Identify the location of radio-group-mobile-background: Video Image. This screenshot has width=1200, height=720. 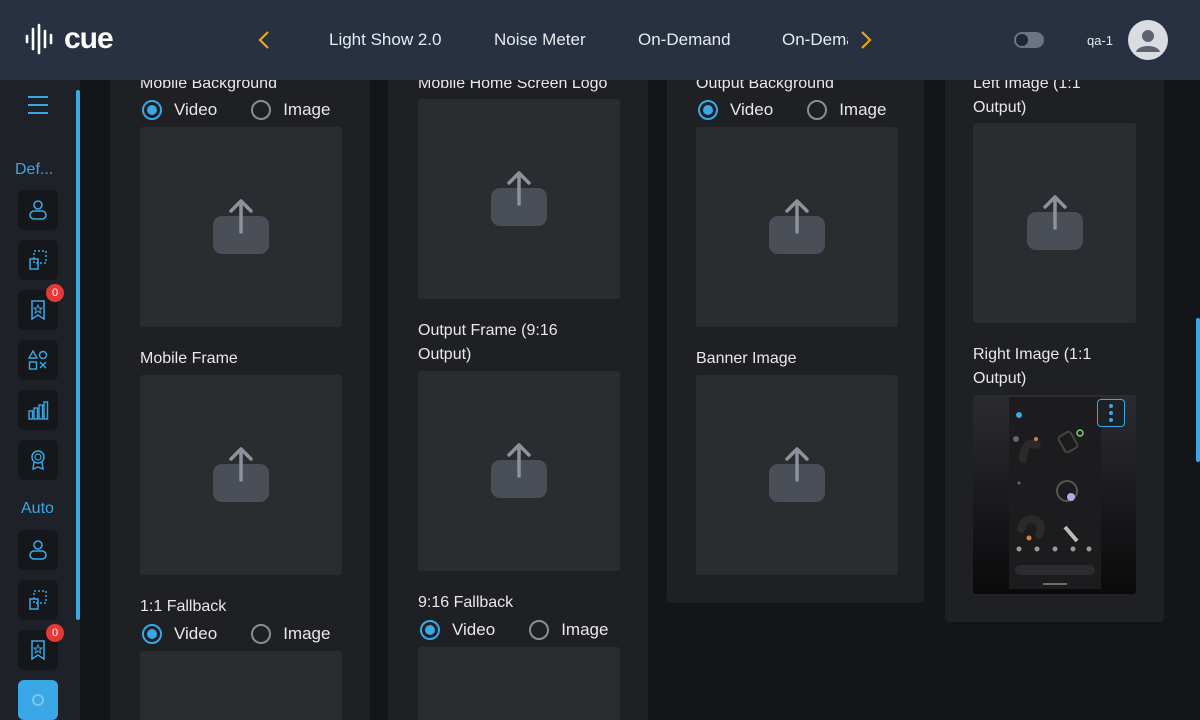
(253, 110).